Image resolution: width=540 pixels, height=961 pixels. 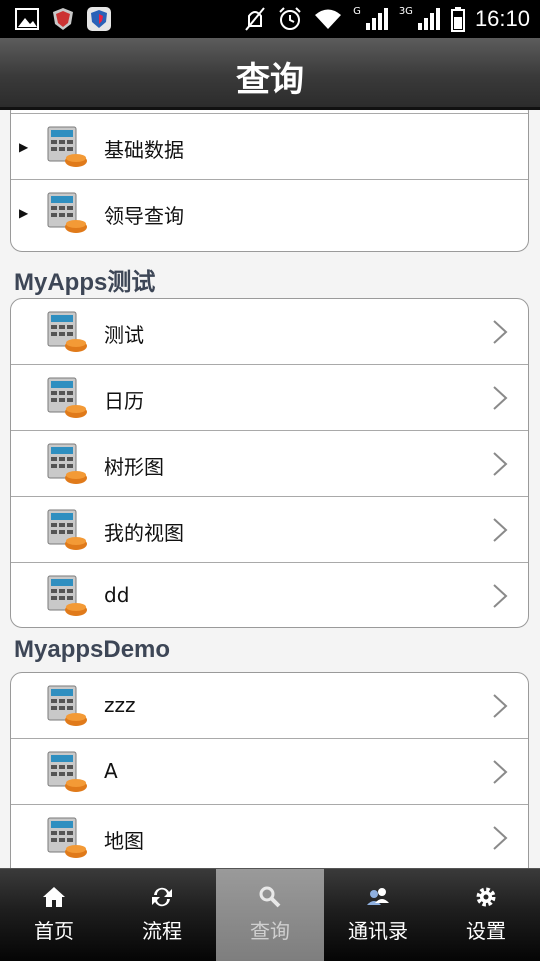 I want to click on list-item-label: dd, so click(x=117, y=595).